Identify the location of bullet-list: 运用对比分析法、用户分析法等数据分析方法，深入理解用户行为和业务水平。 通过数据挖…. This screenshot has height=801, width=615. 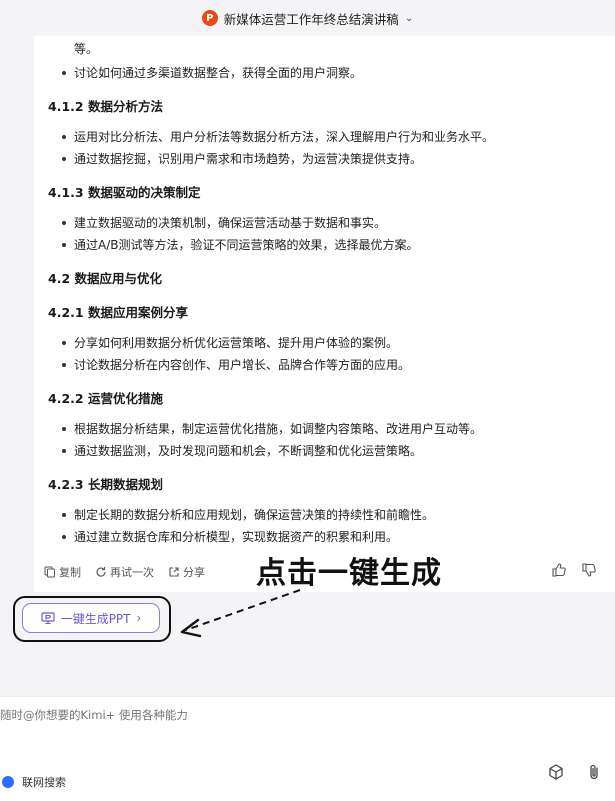
(325, 148).